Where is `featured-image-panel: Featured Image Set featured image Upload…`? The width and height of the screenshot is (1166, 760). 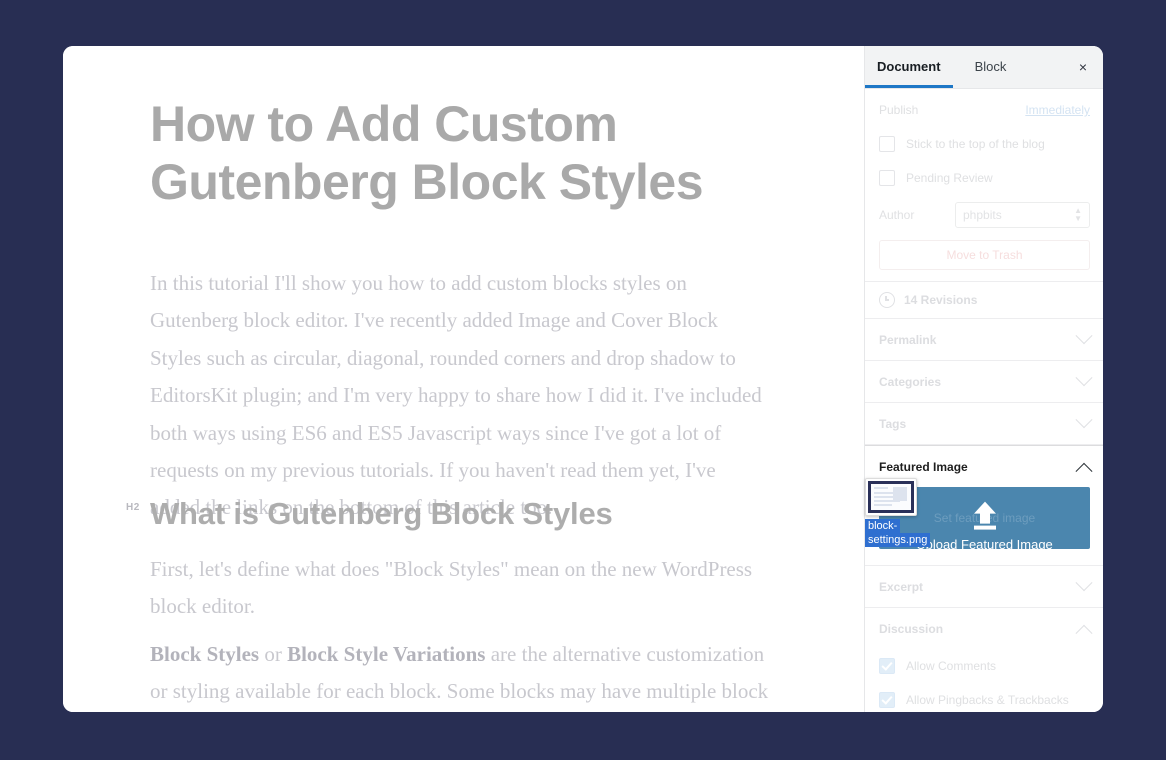 featured-image-panel: Featured Image Set featured image Upload… is located at coordinates (984, 505).